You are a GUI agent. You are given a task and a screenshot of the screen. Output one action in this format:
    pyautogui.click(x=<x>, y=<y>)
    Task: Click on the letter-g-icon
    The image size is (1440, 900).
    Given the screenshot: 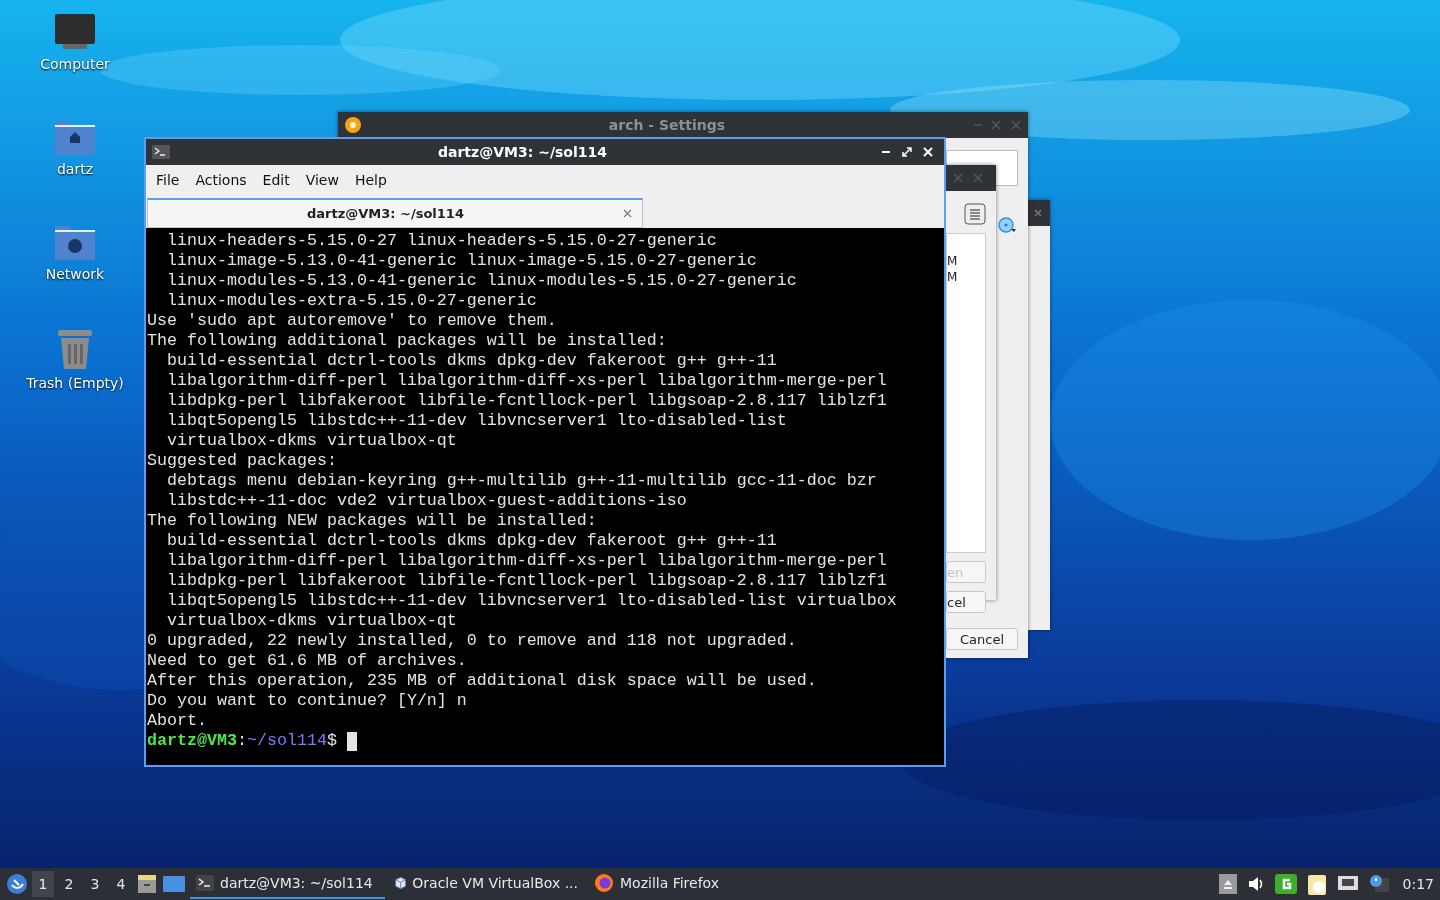 What is the action you would take?
    pyautogui.click(x=1285, y=884)
    